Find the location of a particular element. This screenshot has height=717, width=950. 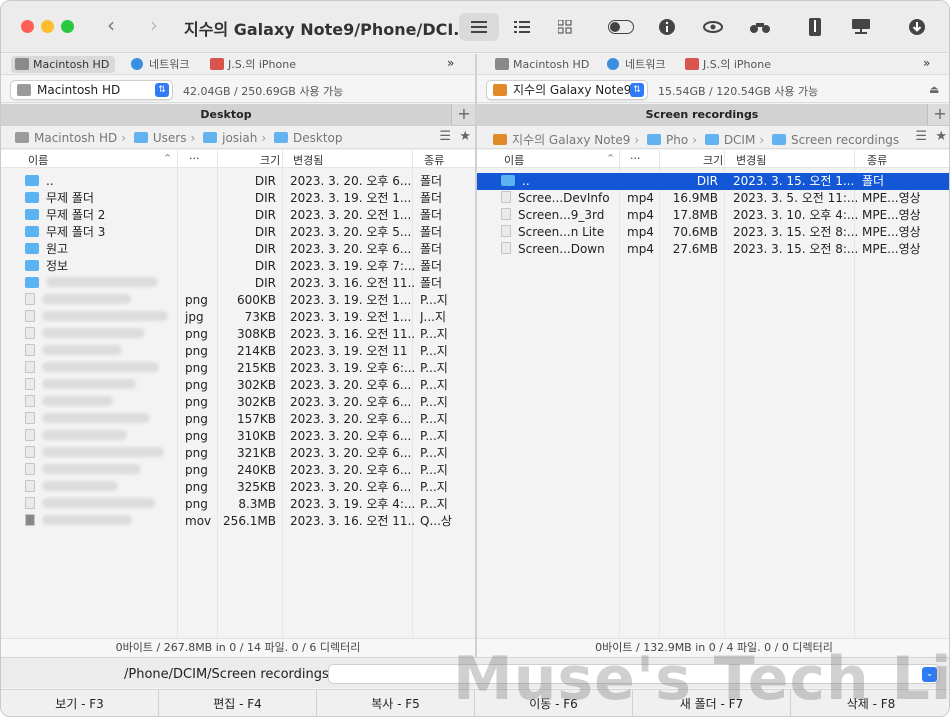

tab-desktop: Desktop is located at coordinates (226, 115).